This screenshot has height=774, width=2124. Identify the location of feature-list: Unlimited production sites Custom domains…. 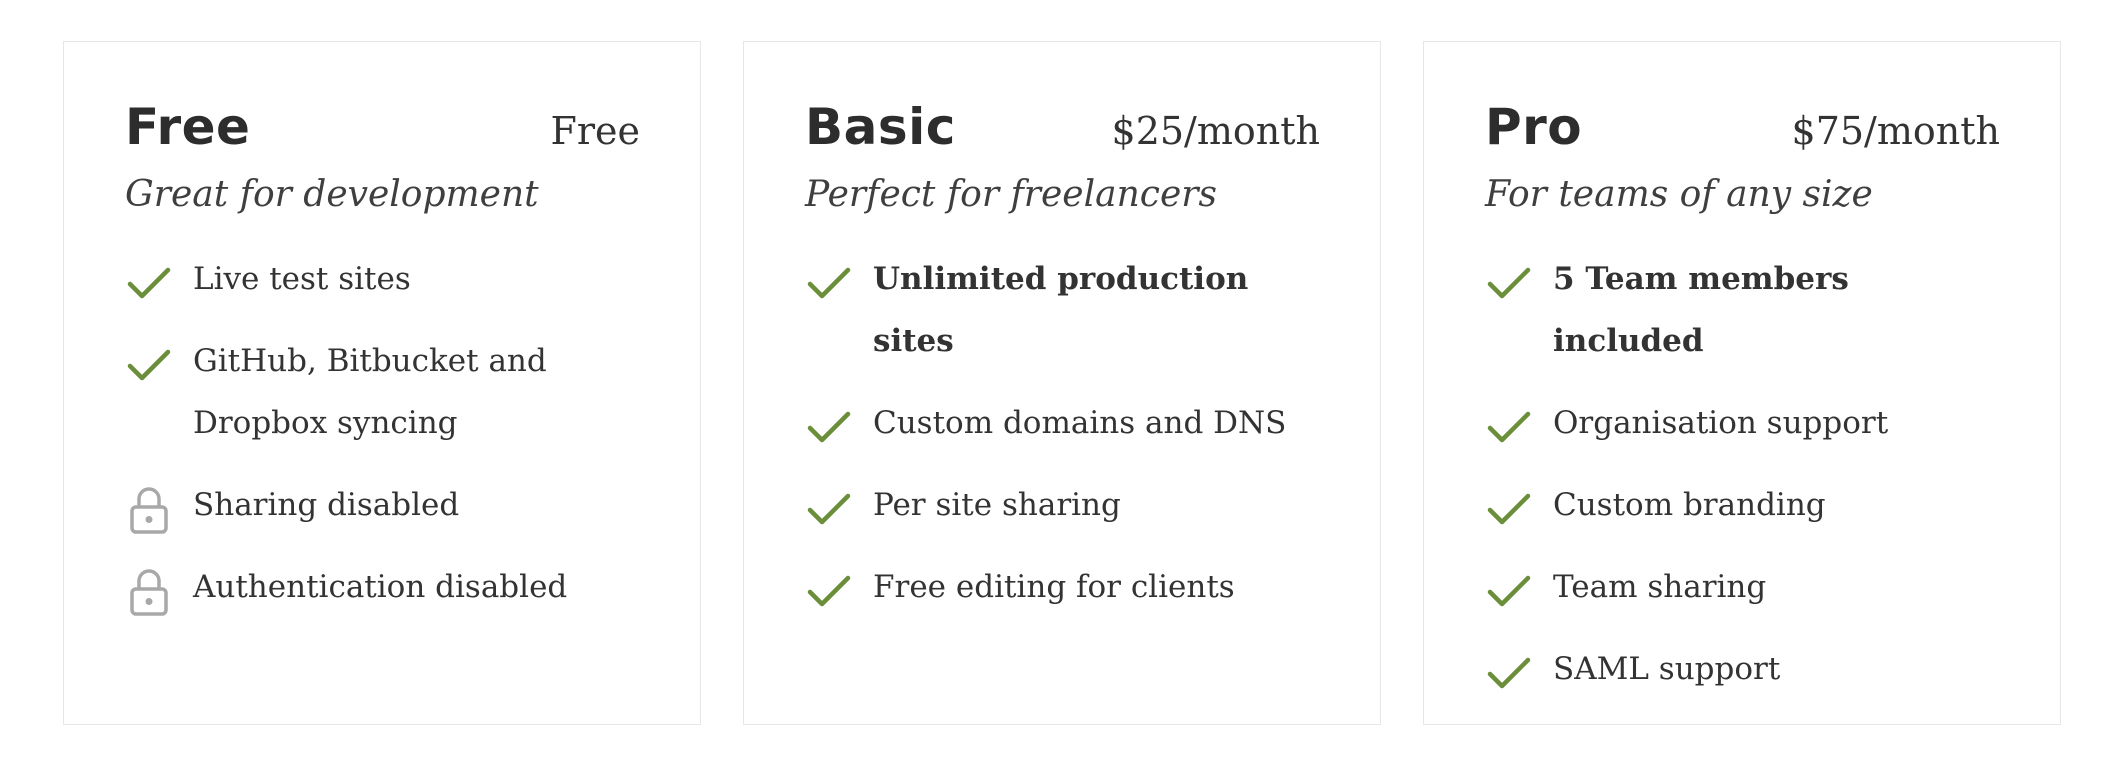
(1062, 433).